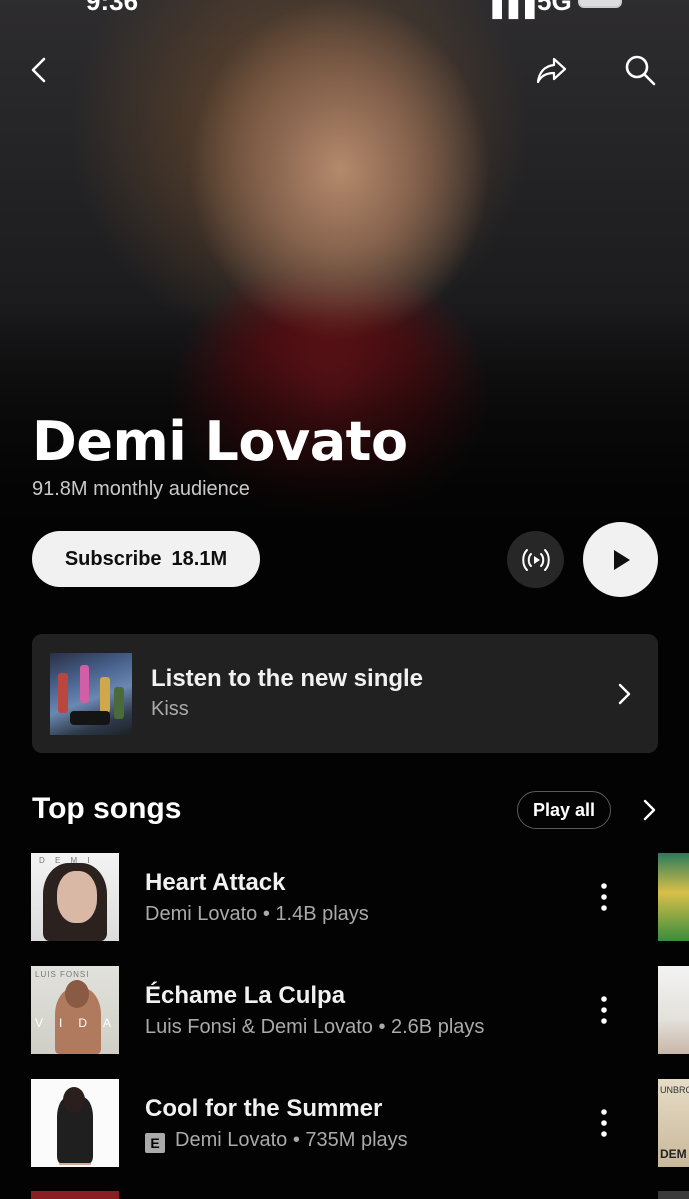  What do you see at coordinates (291, 1140) in the screenshot?
I see `song-meta: Demi Lovato • 735M plays` at bounding box center [291, 1140].